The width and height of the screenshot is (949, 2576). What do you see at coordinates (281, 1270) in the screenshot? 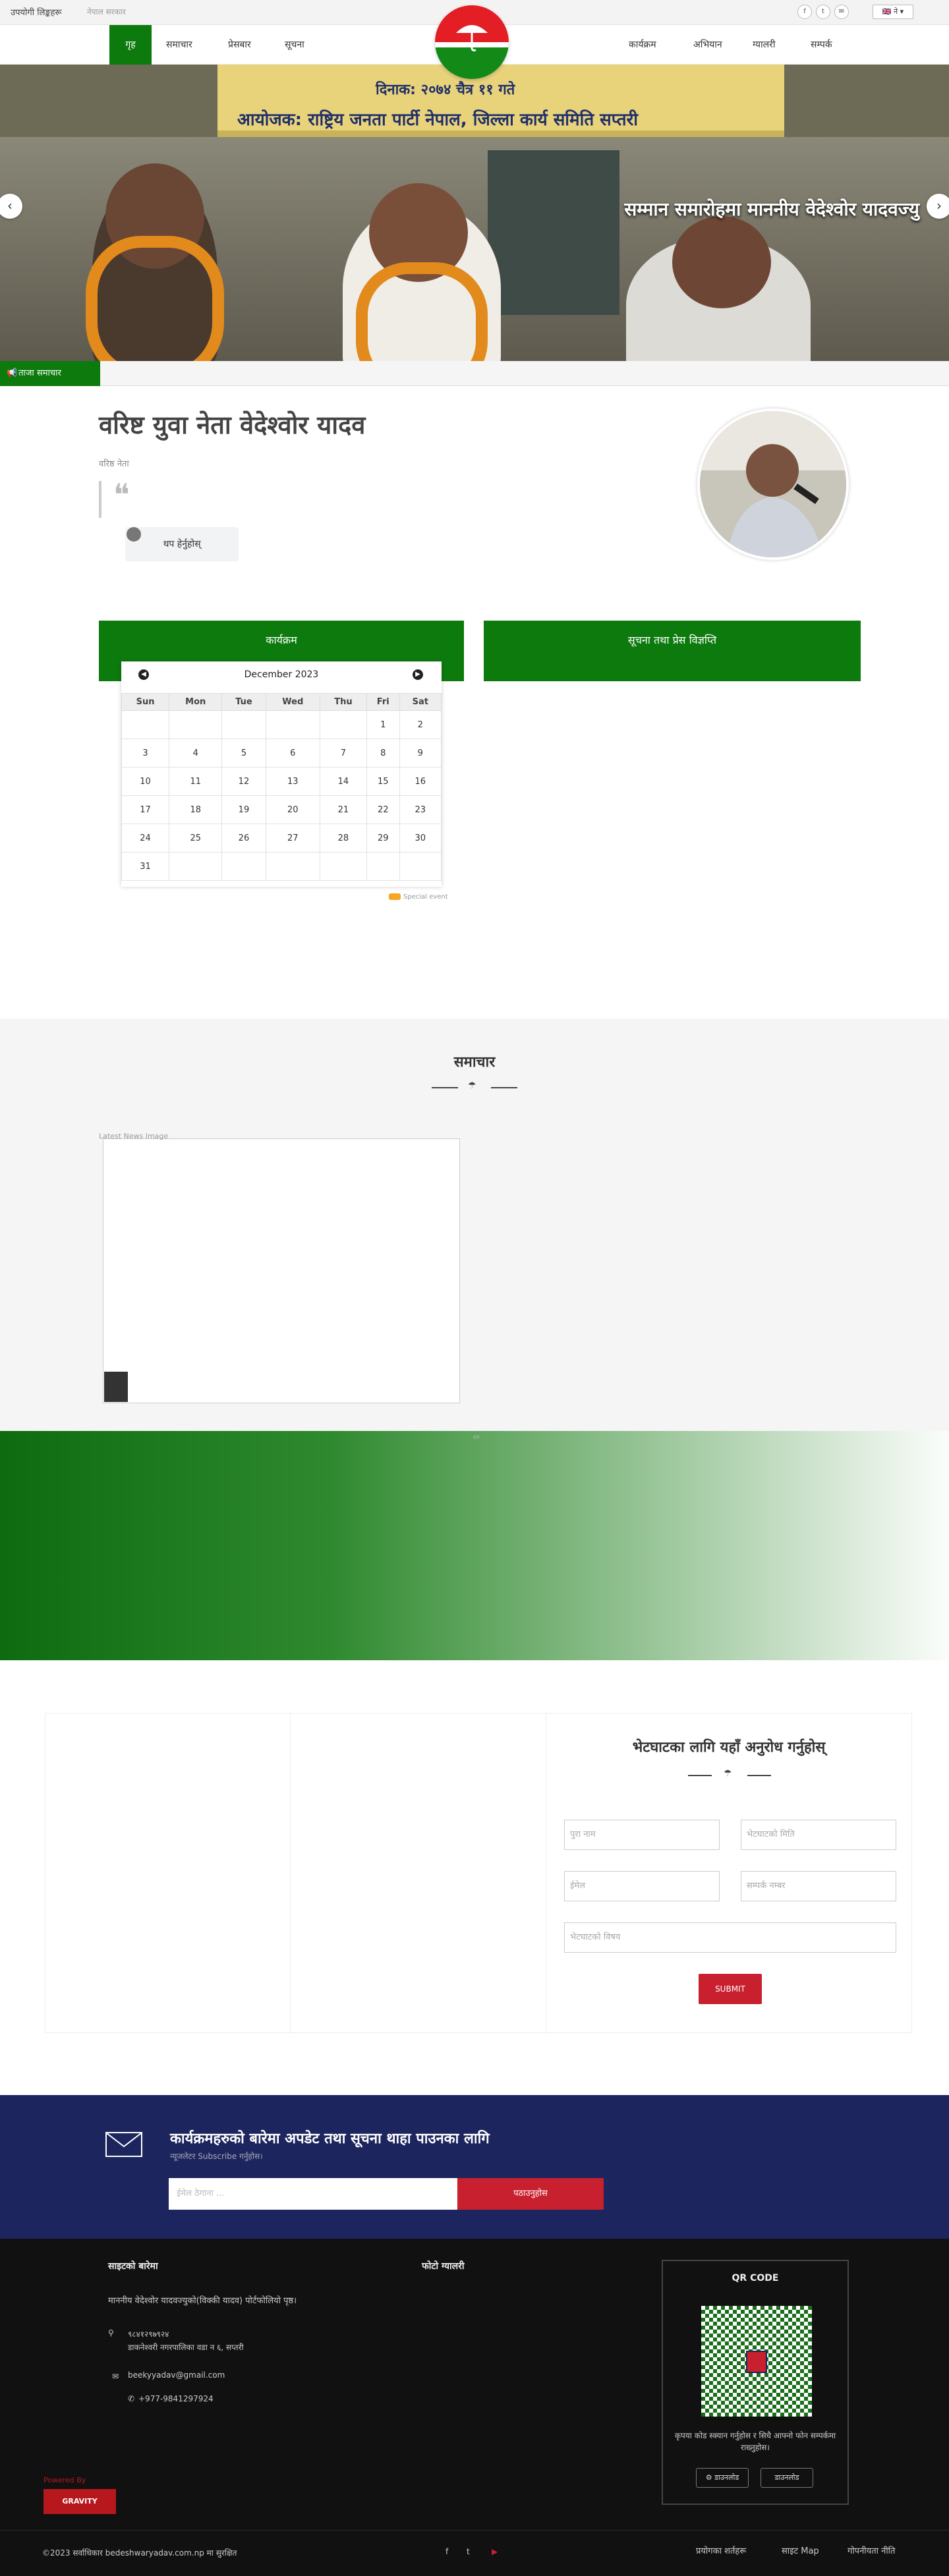
I see `news-card` at bounding box center [281, 1270].